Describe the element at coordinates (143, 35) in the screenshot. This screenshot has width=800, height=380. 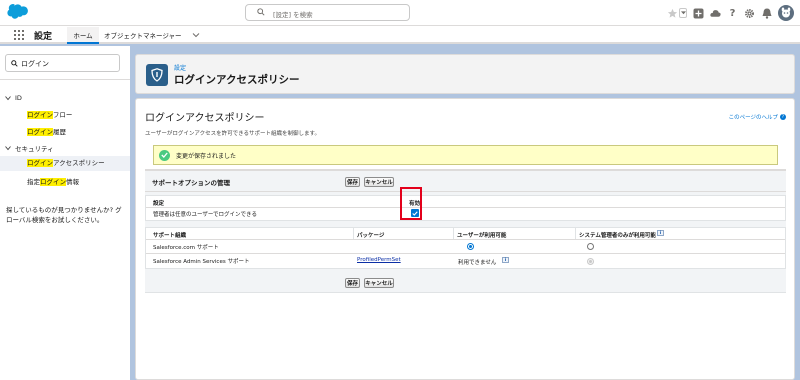
I see `tab-object-manager: オブジェクトマネージャー` at that location.